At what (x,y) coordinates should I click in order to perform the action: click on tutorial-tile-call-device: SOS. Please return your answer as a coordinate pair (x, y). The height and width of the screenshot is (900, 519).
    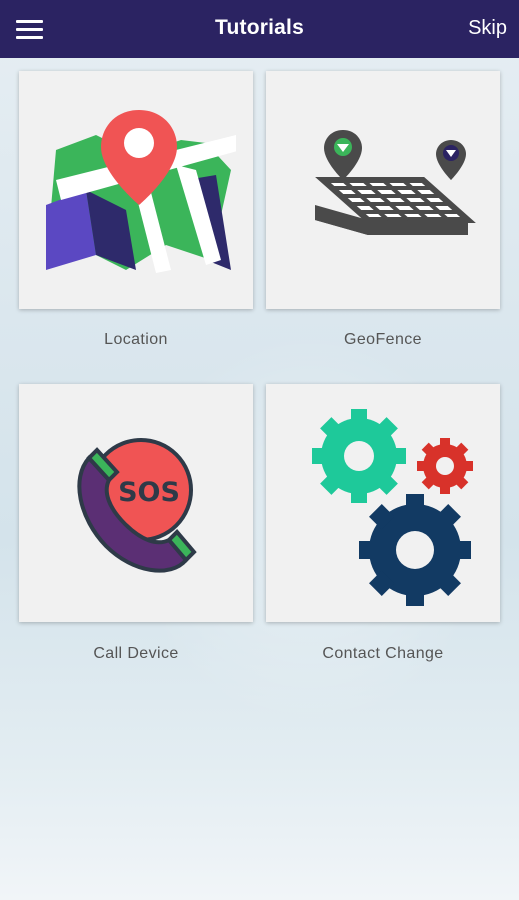
    Looking at the image, I should click on (136, 503).